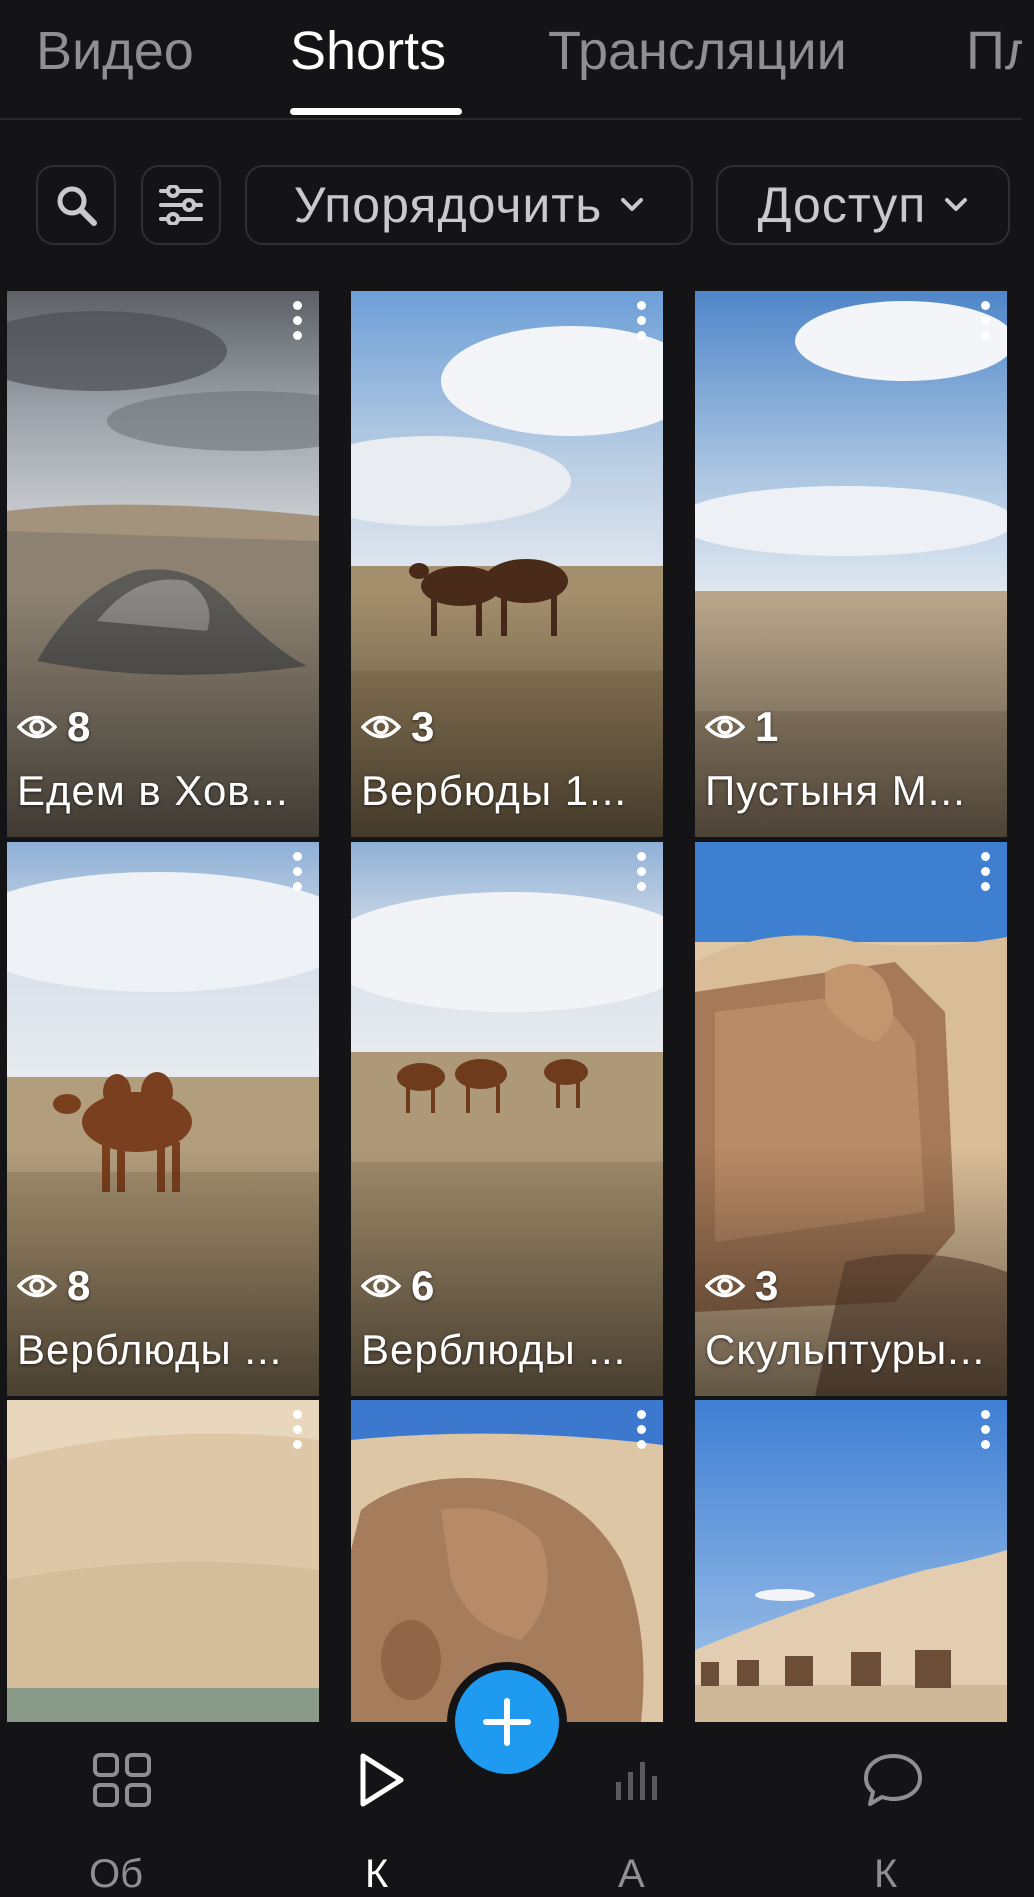  I want to click on access-label: Доступ, so click(842, 205).